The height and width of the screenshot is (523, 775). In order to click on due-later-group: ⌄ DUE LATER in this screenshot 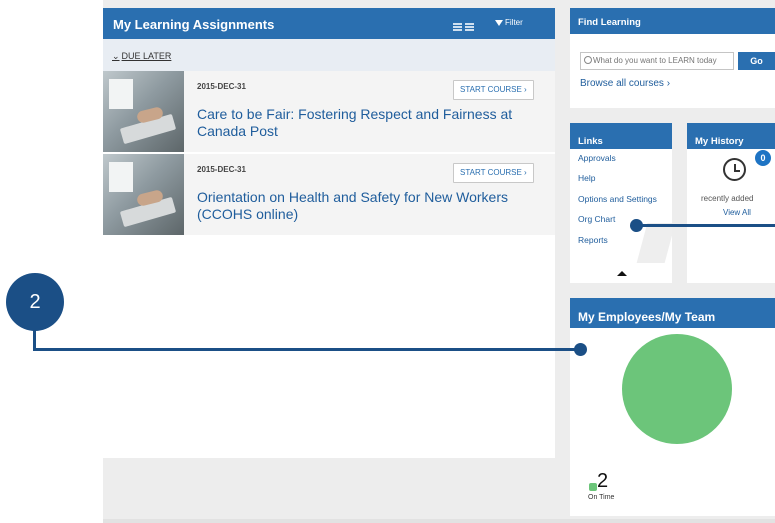, I will do `click(329, 55)`.